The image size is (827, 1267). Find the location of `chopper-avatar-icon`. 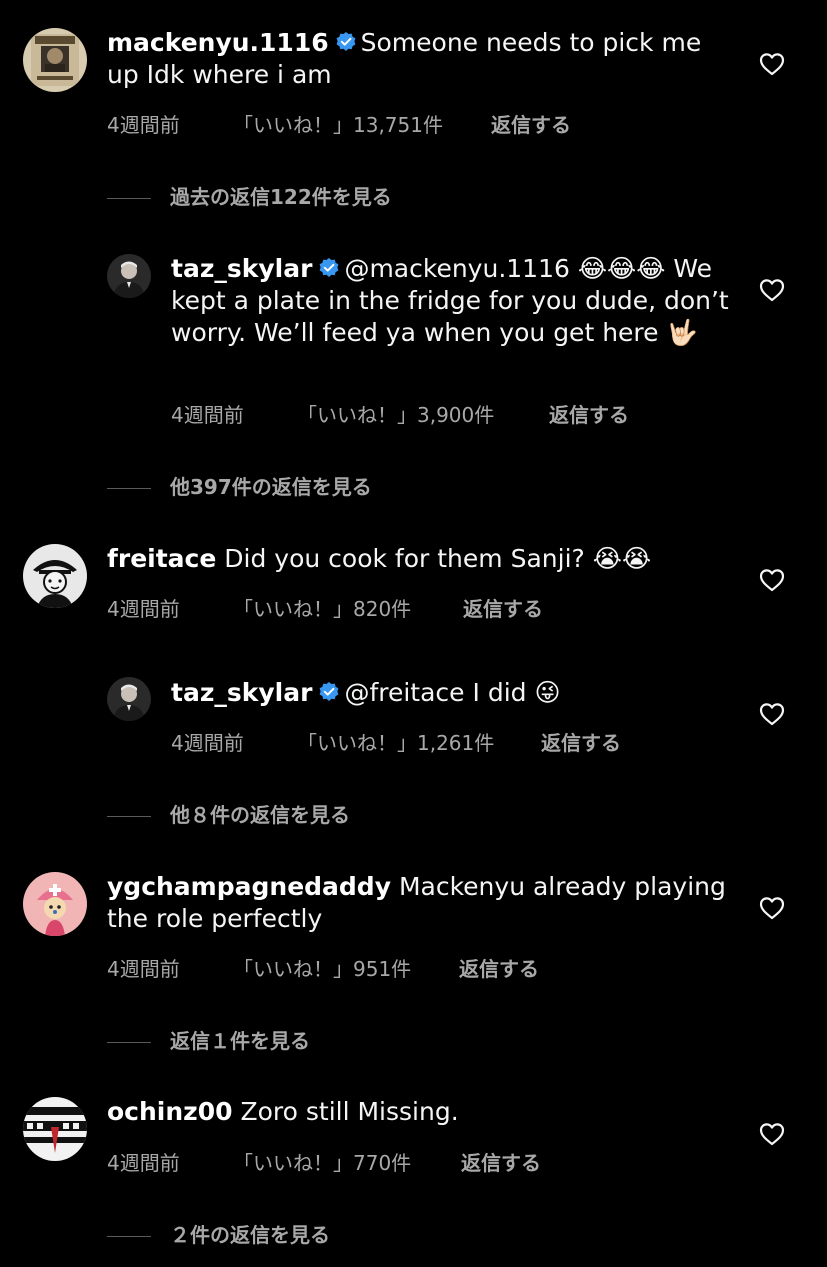

chopper-avatar-icon is located at coordinates (55, 904).